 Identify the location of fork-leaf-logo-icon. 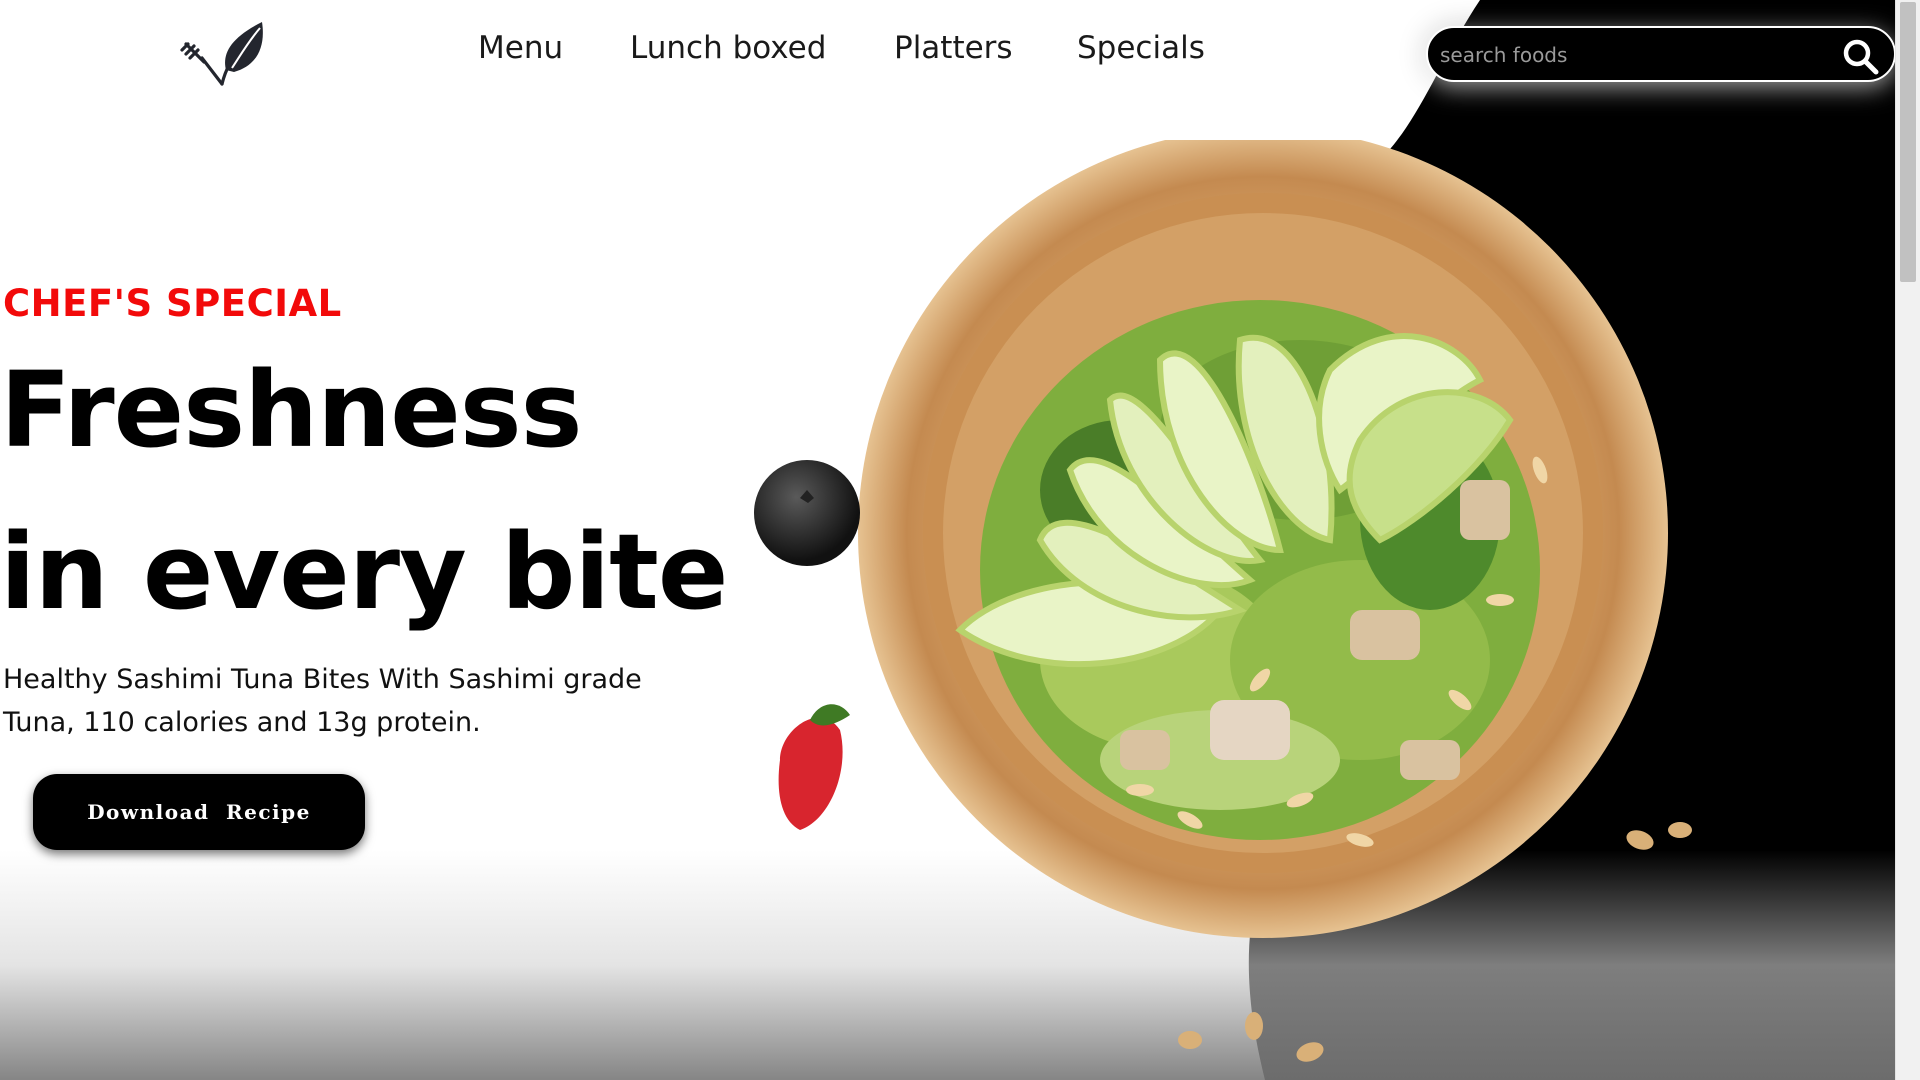
(224, 53).